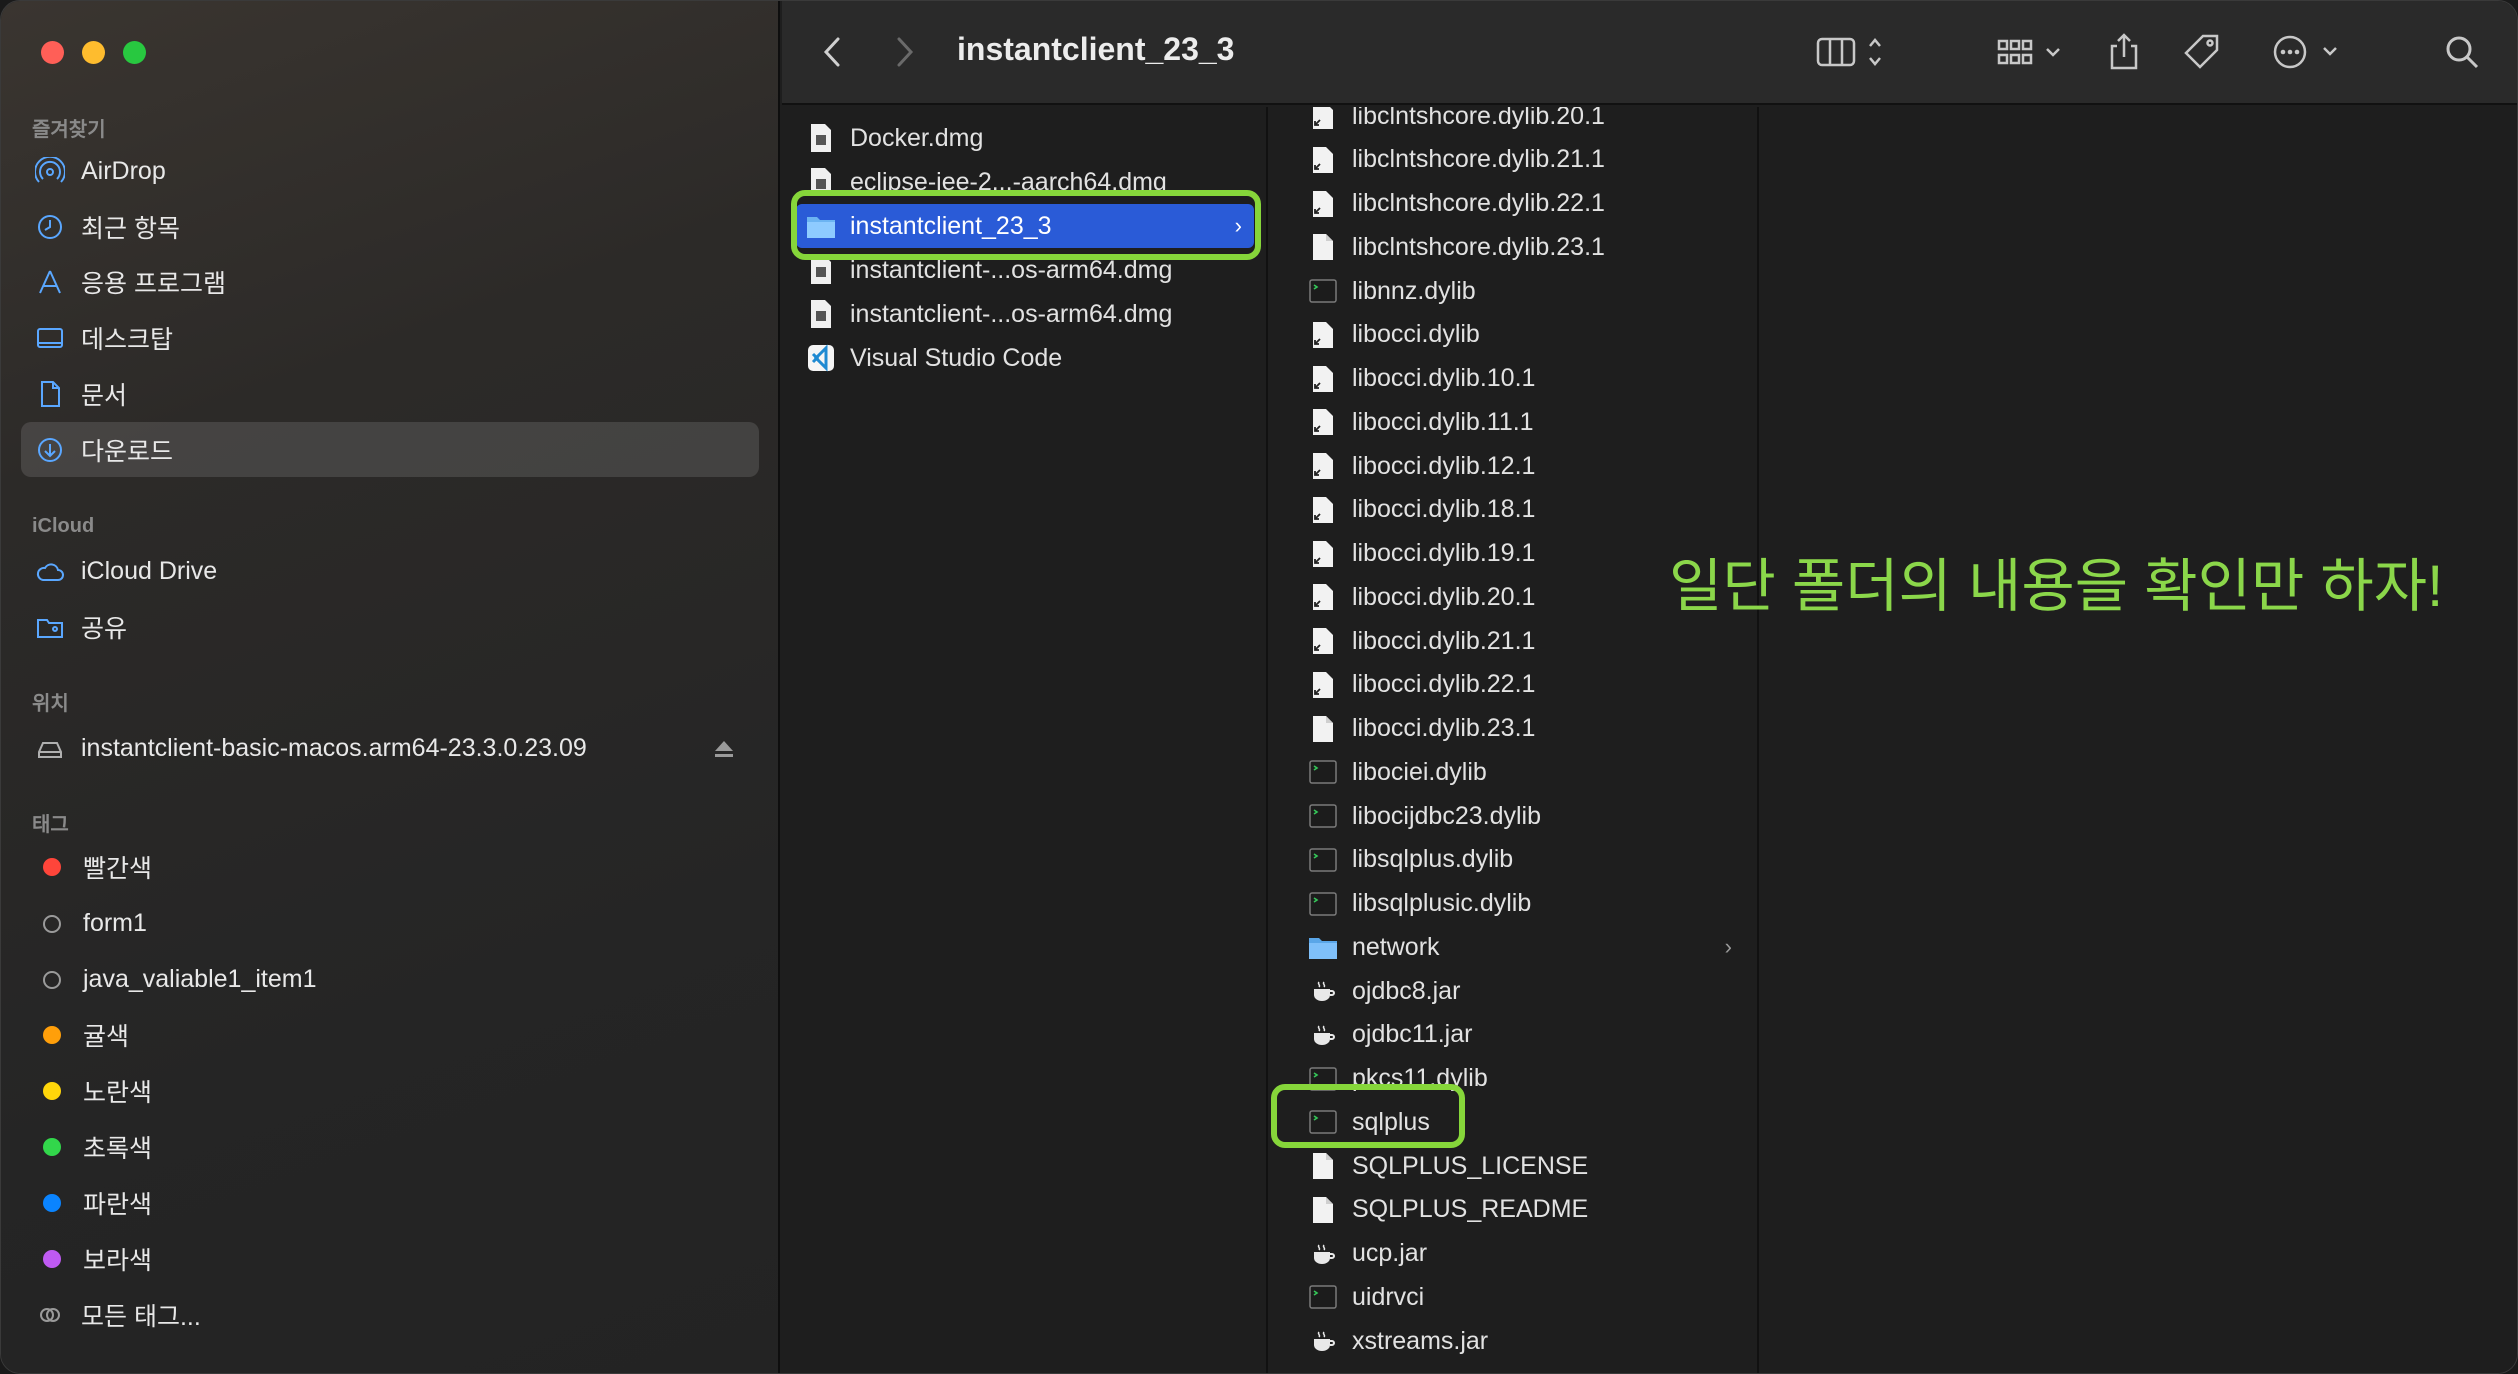  I want to click on tag-icon, so click(2201, 51).